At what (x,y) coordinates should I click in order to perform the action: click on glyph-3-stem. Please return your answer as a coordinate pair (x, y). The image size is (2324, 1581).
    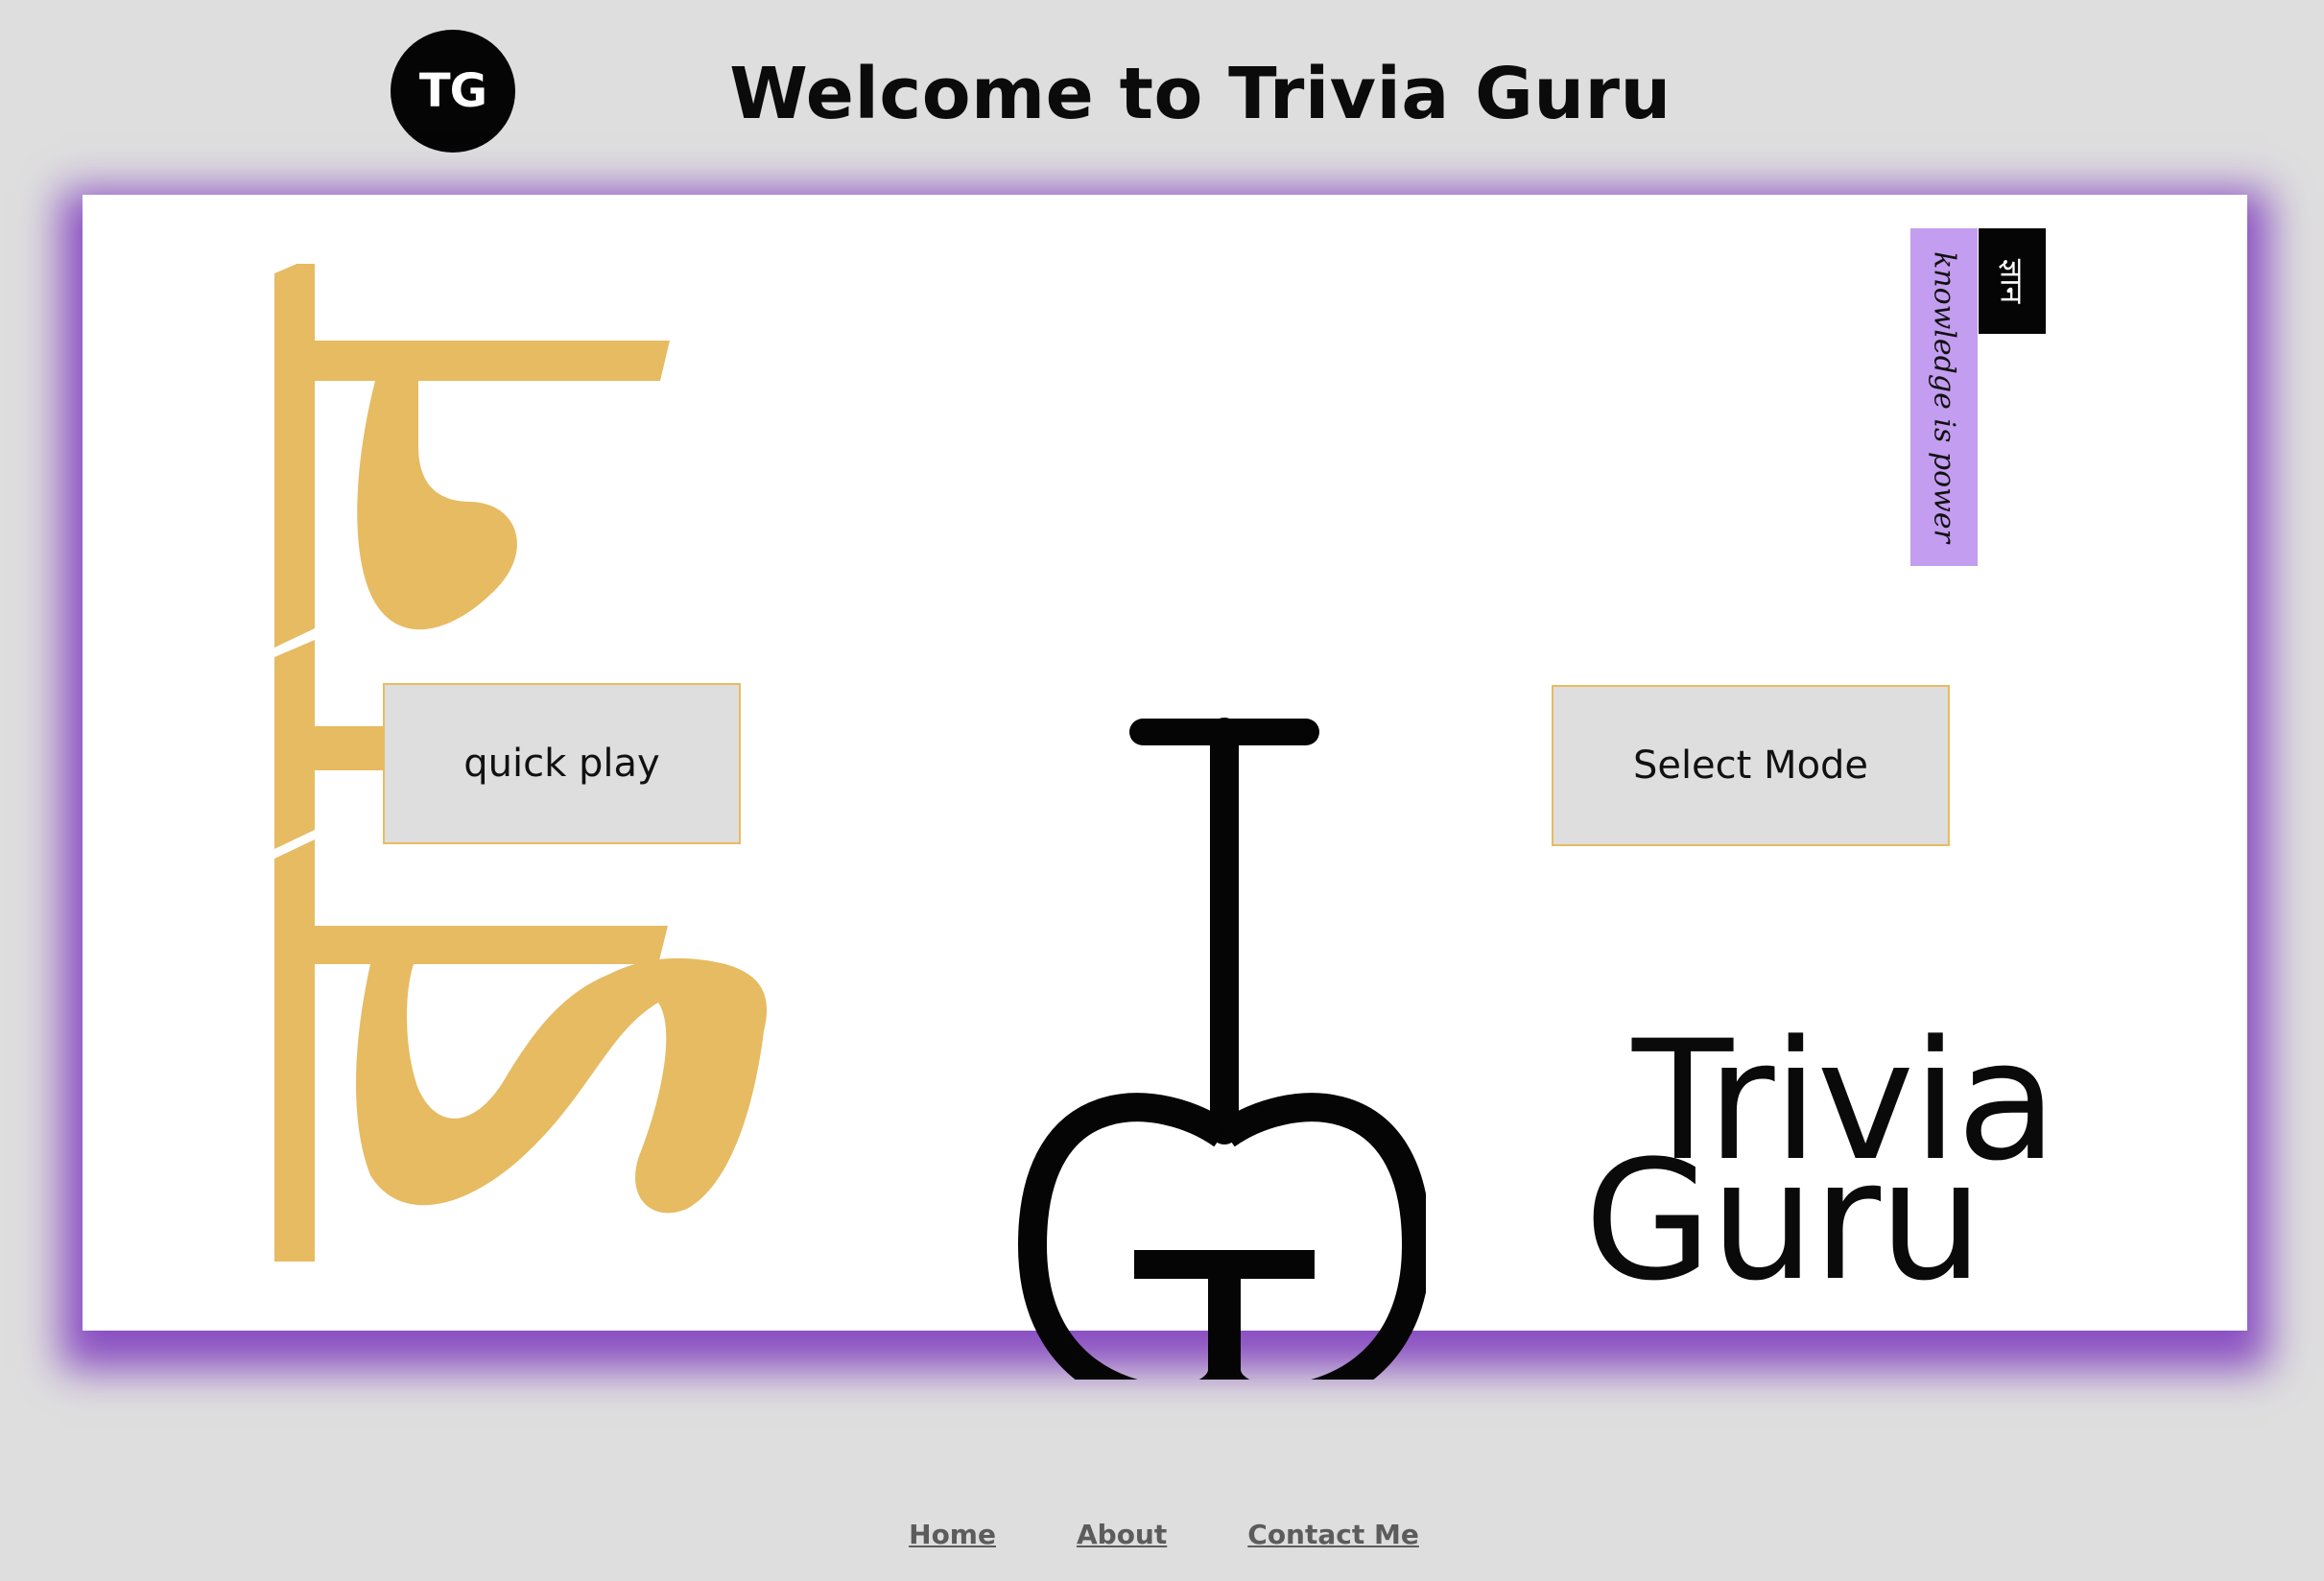
    Looking at the image, I should click on (294, 1051).